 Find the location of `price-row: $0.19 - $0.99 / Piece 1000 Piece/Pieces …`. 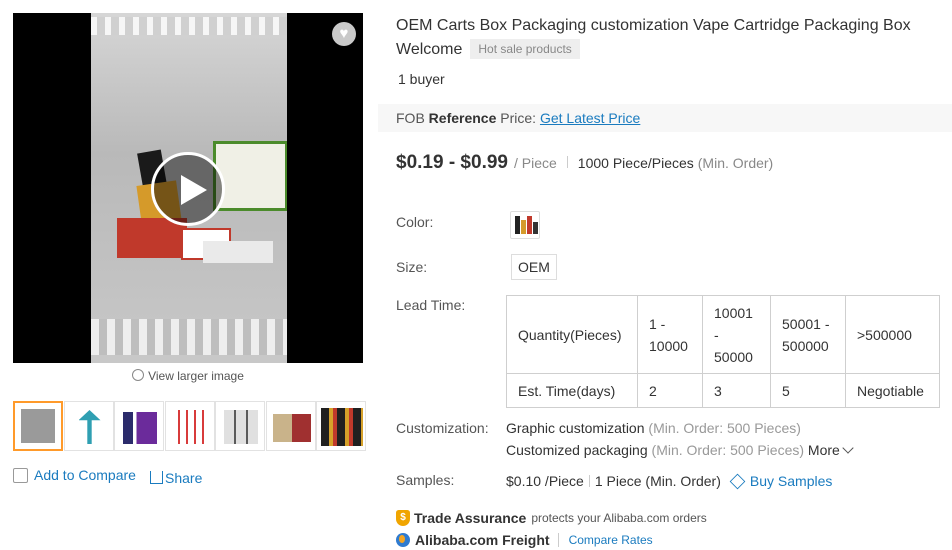

price-row: $0.19 - $0.99 / Piece 1000 Piece/Pieces … is located at coordinates (584, 163).